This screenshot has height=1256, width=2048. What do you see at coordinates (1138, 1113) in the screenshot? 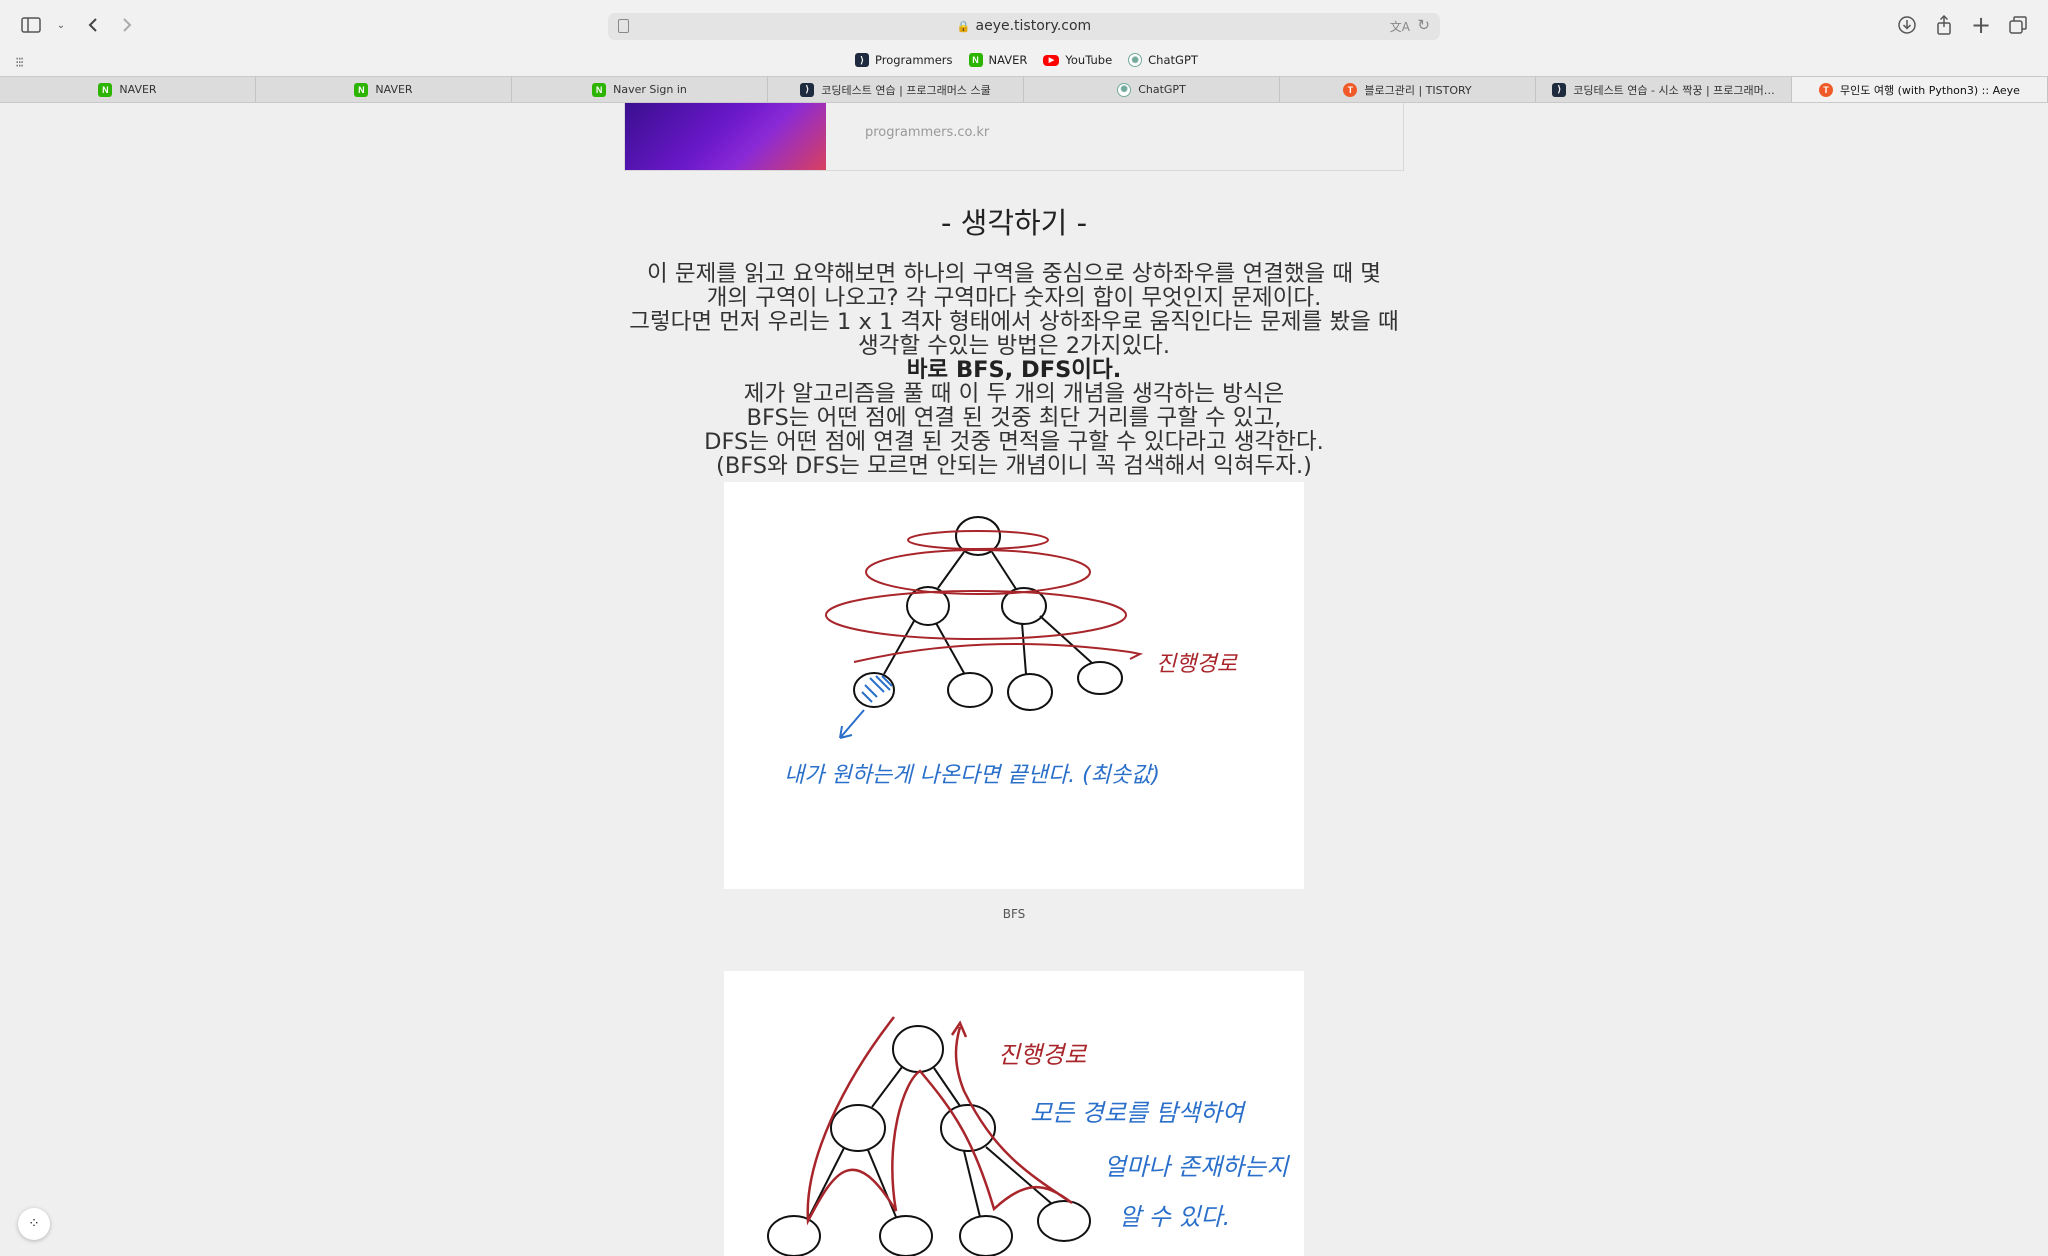
I see `dfs-note-line: 모든 경로를 탐색하여` at bounding box center [1138, 1113].